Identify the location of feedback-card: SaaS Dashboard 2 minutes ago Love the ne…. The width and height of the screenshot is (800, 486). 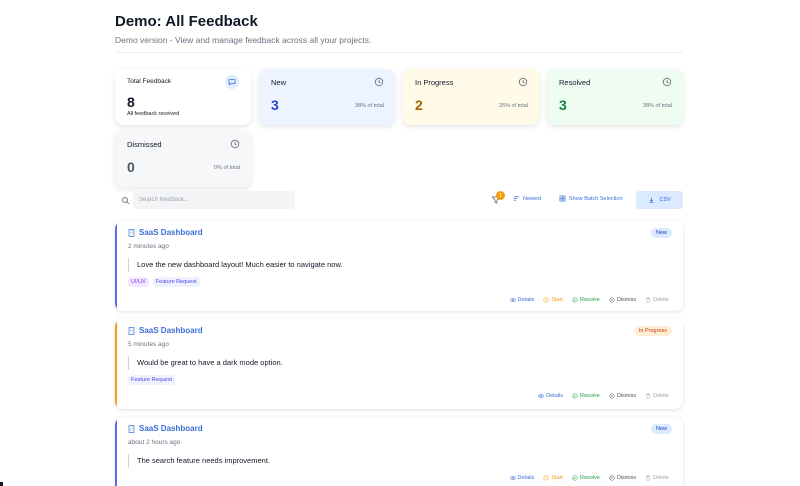
(399, 266).